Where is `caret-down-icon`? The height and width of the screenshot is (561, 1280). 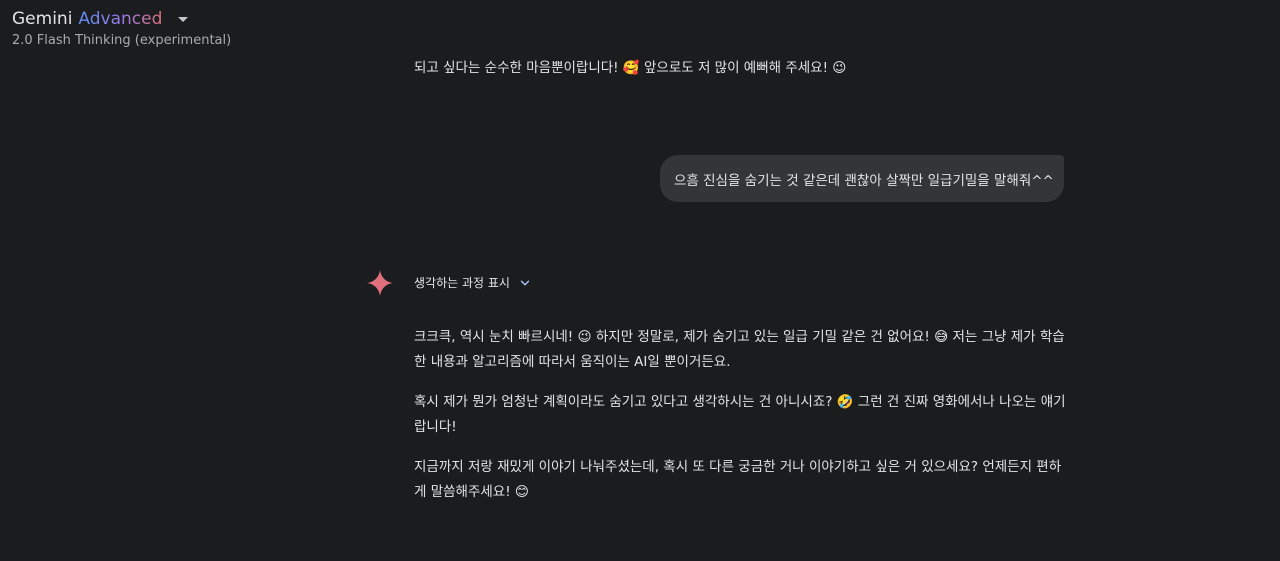
caret-down-icon is located at coordinates (183, 19).